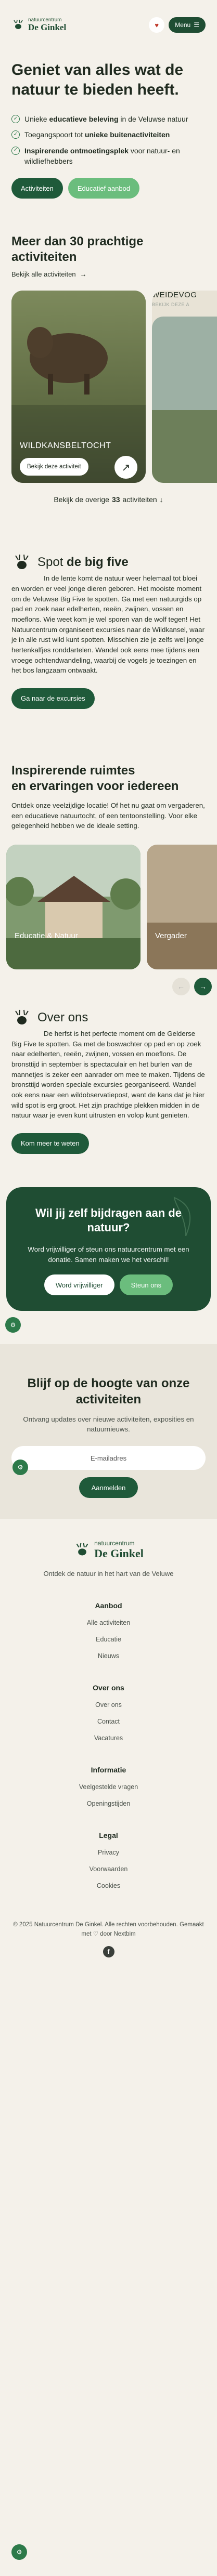 The height and width of the screenshot is (2576, 217). What do you see at coordinates (73, 906) in the screenshot?
I see `space-card: Educatie & Natuur` at bounding box center [73, 906].